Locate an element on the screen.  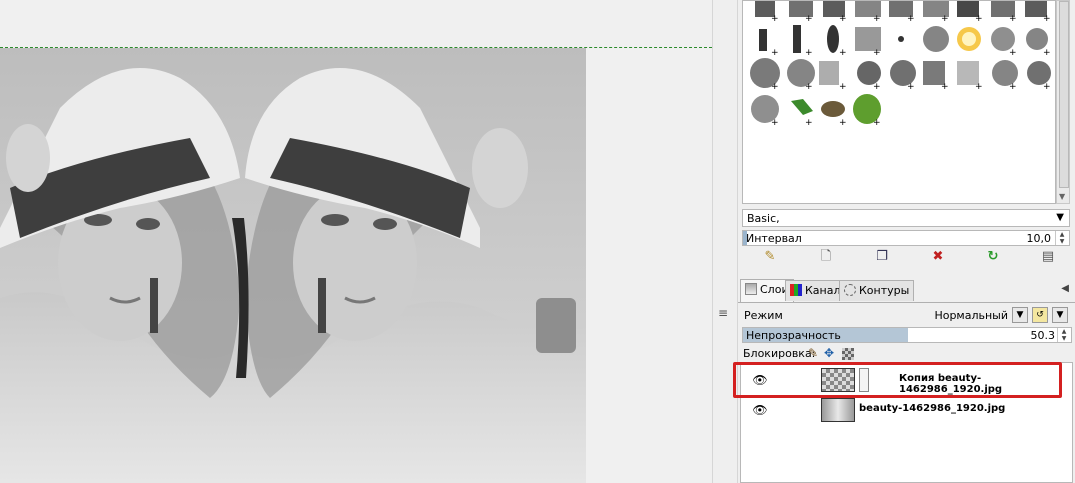
delete-brush-icon: ✖ is located at coordinates (938, 257).